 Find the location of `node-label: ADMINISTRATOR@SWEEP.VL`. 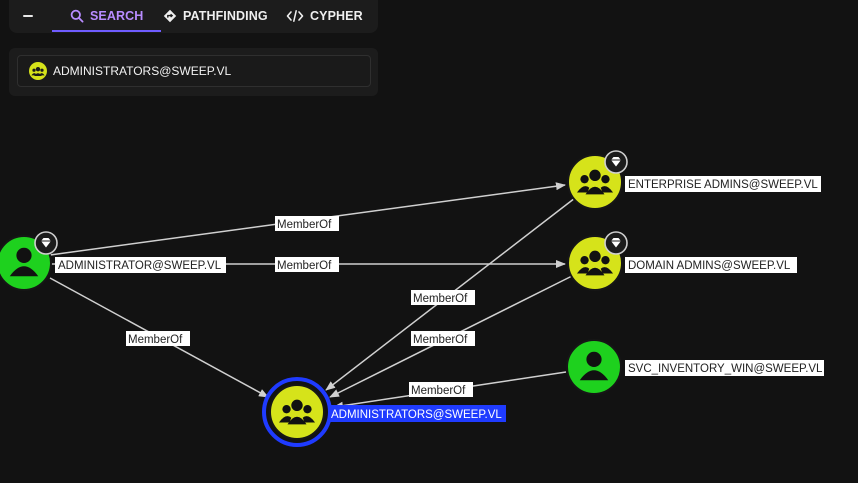

node-label: ADMINISTRATOR@SWEEP.VL is located at coordinates (140, 265).